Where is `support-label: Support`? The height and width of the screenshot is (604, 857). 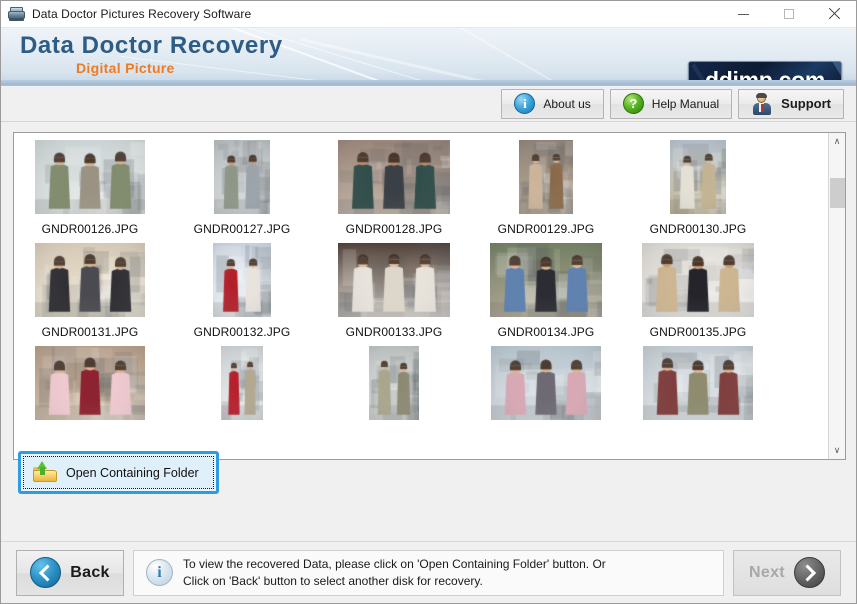 support-label: Support is located at coordinates (806, 103).